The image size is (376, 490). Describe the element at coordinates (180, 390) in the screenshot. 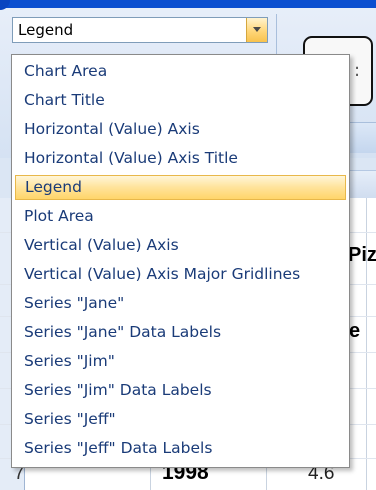

I see `dropdown-item-series-jim-labels: Series "Jim" Data Labels` at that location.